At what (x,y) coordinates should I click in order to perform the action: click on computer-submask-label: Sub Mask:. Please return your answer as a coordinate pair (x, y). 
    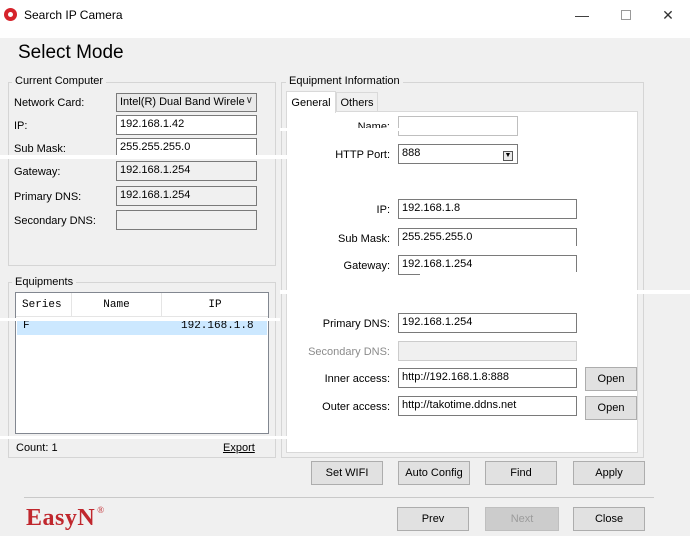
    Looking at the image, I should click on (40, 149).